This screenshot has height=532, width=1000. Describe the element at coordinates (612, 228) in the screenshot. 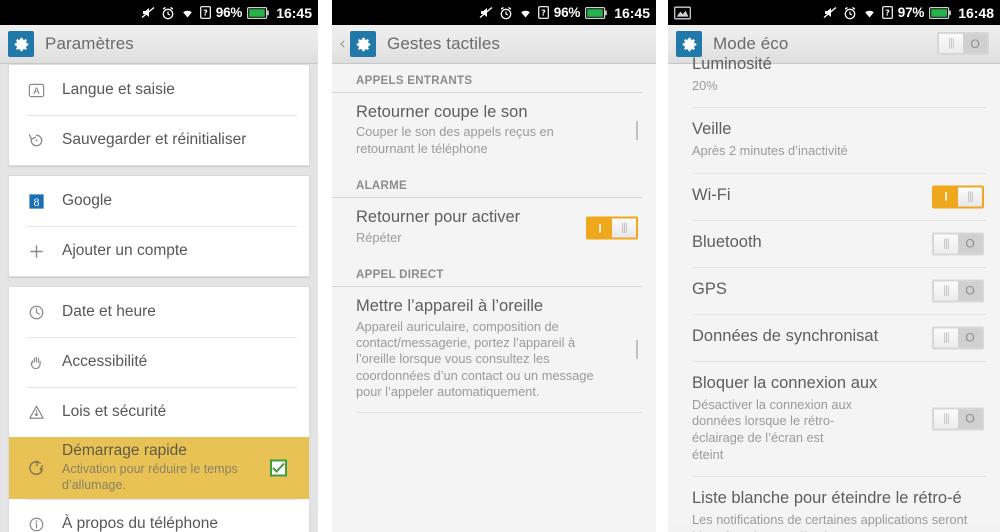

I see `flip-to-snooze-toggle: I |||` at that location.